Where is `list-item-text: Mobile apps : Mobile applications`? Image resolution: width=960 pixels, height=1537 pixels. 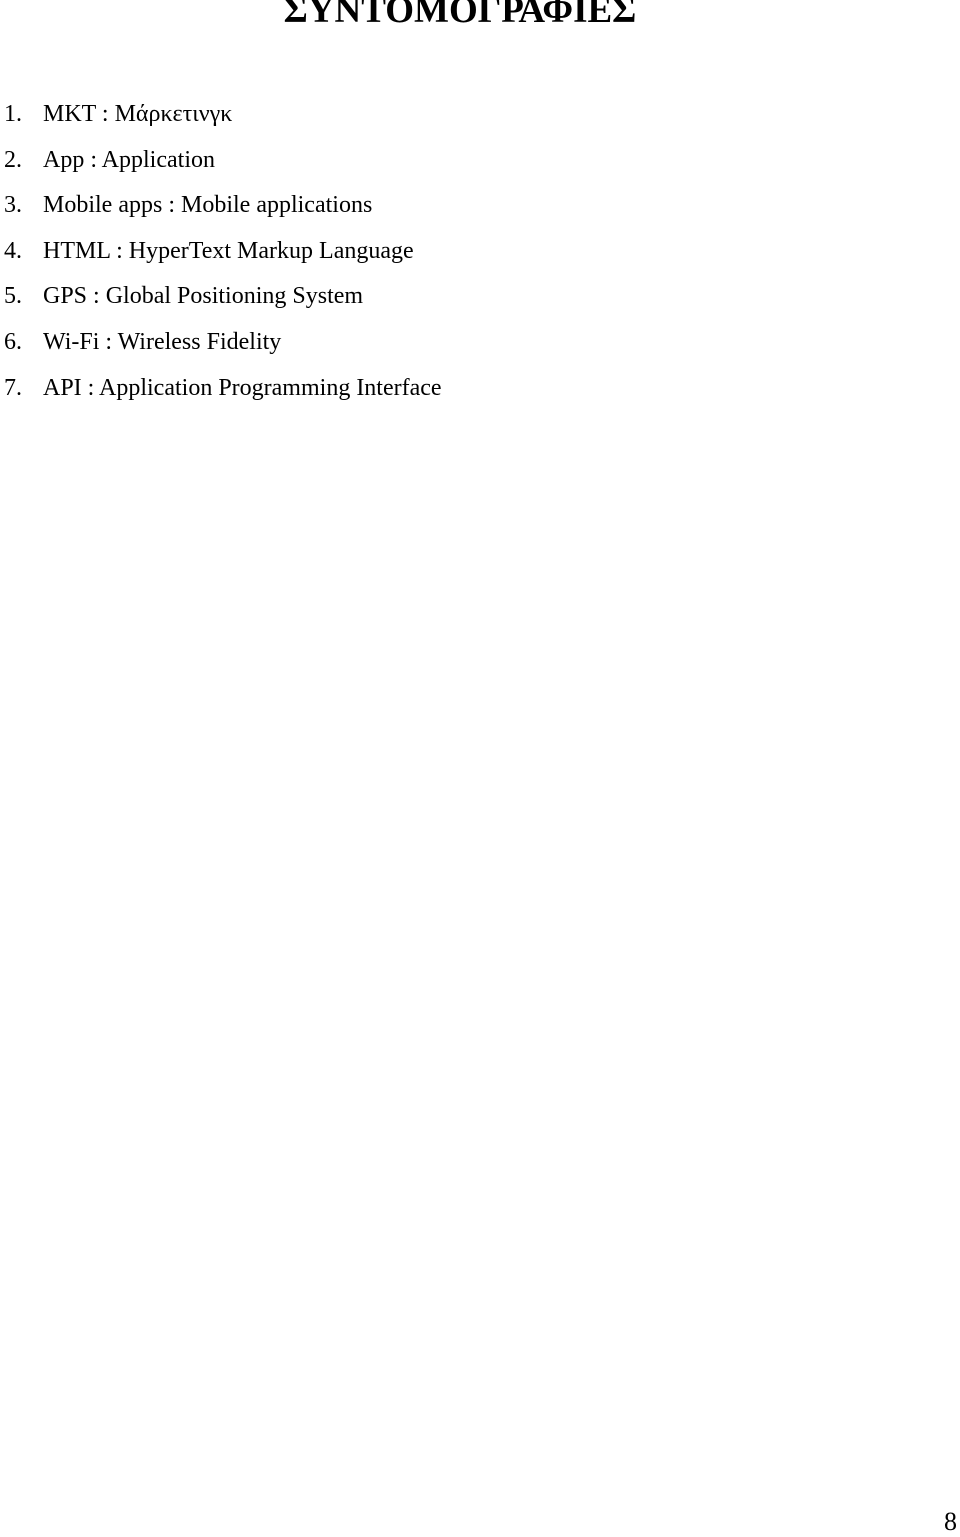
list-item-text: Mobile apps : Mobile applications is located at coordinates (208, 205).